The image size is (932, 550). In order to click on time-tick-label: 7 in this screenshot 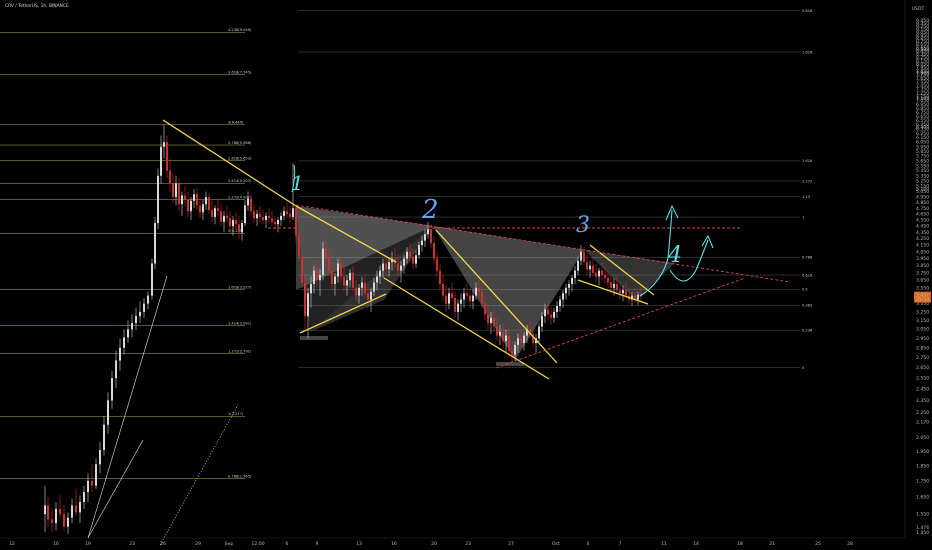, I will do `click(620, 544)`.